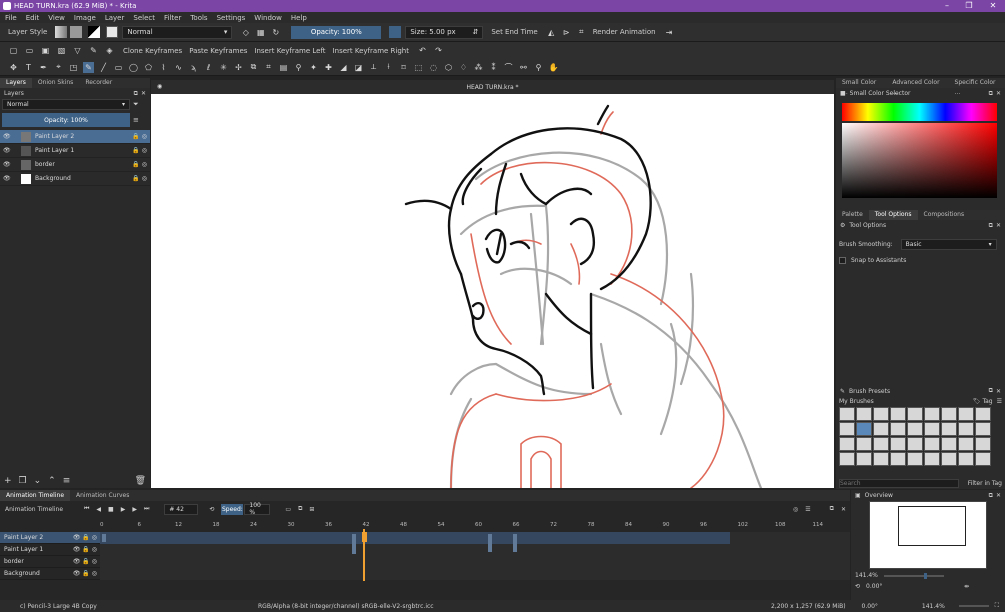  Describe the element at coordinates (223, 67) in the screenshot. I see `multibrush-tool-icon: ✳` at that location.